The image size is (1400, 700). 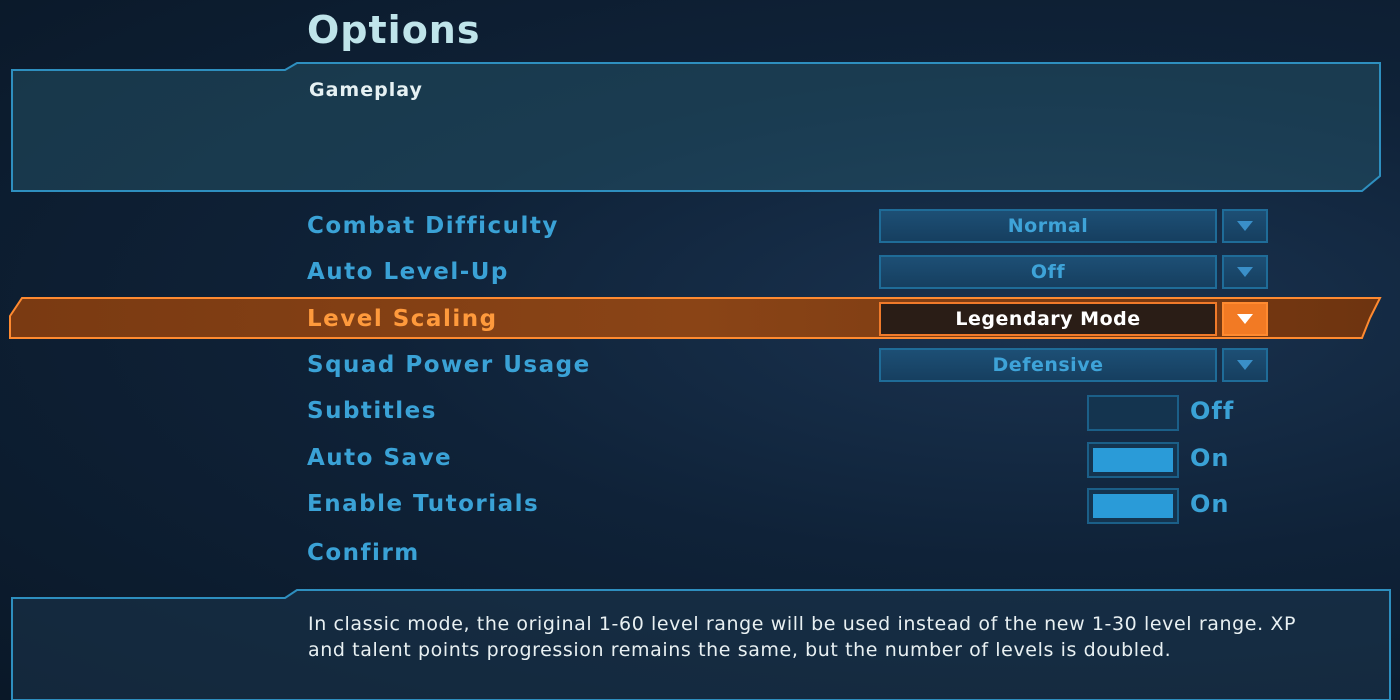 What do you see at coordinates (1048, 319) in the screenshot?
I see `level-scaling-dropdown: Legendary Mode` at bounding box center [1048, 319].